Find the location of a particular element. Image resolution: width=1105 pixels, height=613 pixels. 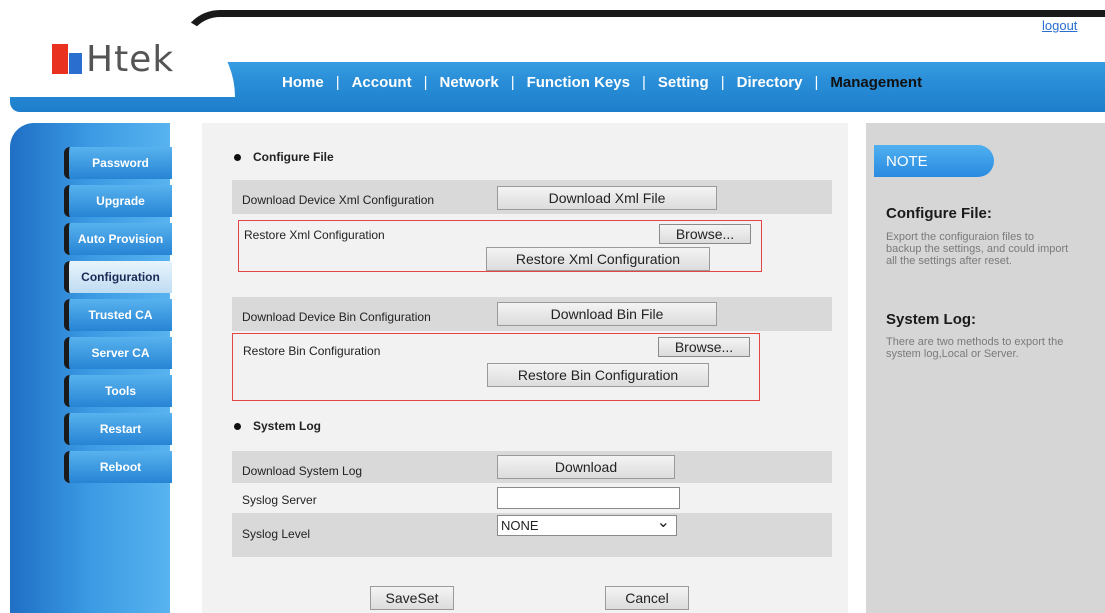

row-syslog-server: Syslog Server is located at coordinates (532, 498).